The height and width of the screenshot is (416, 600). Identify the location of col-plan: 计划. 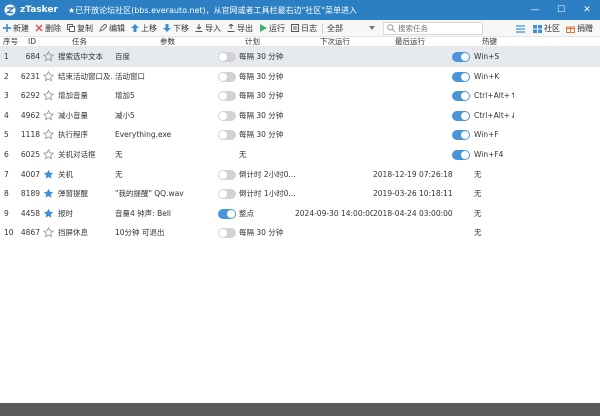
(252, 42).